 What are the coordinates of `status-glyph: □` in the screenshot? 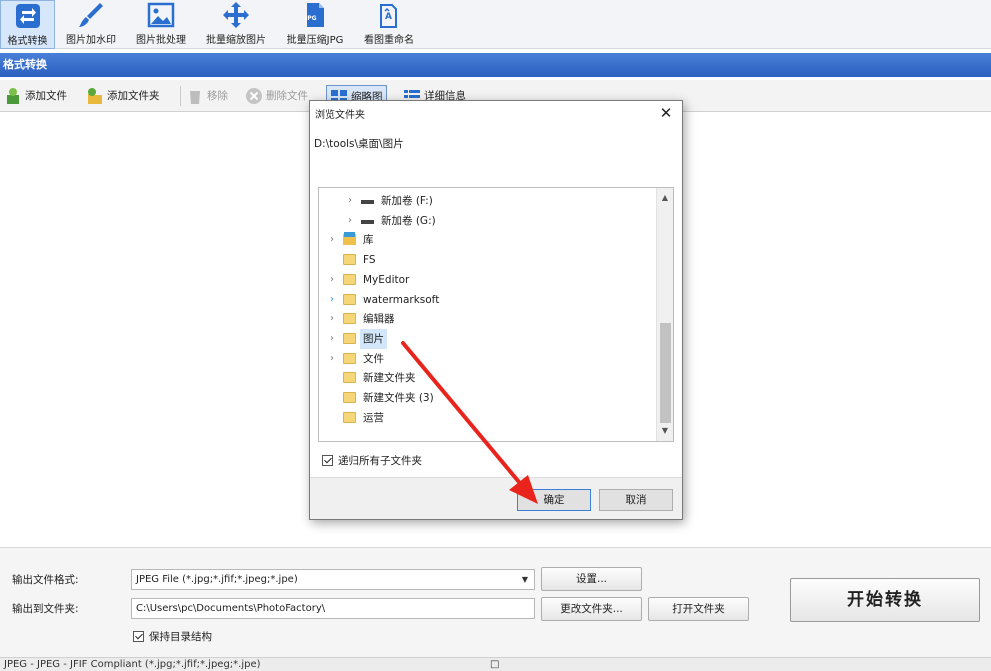 It's located at (495, 664).